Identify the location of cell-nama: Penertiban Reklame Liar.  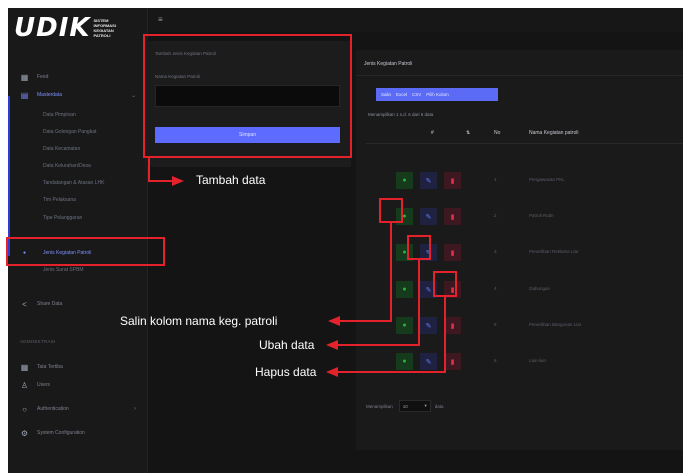
(554, 251).